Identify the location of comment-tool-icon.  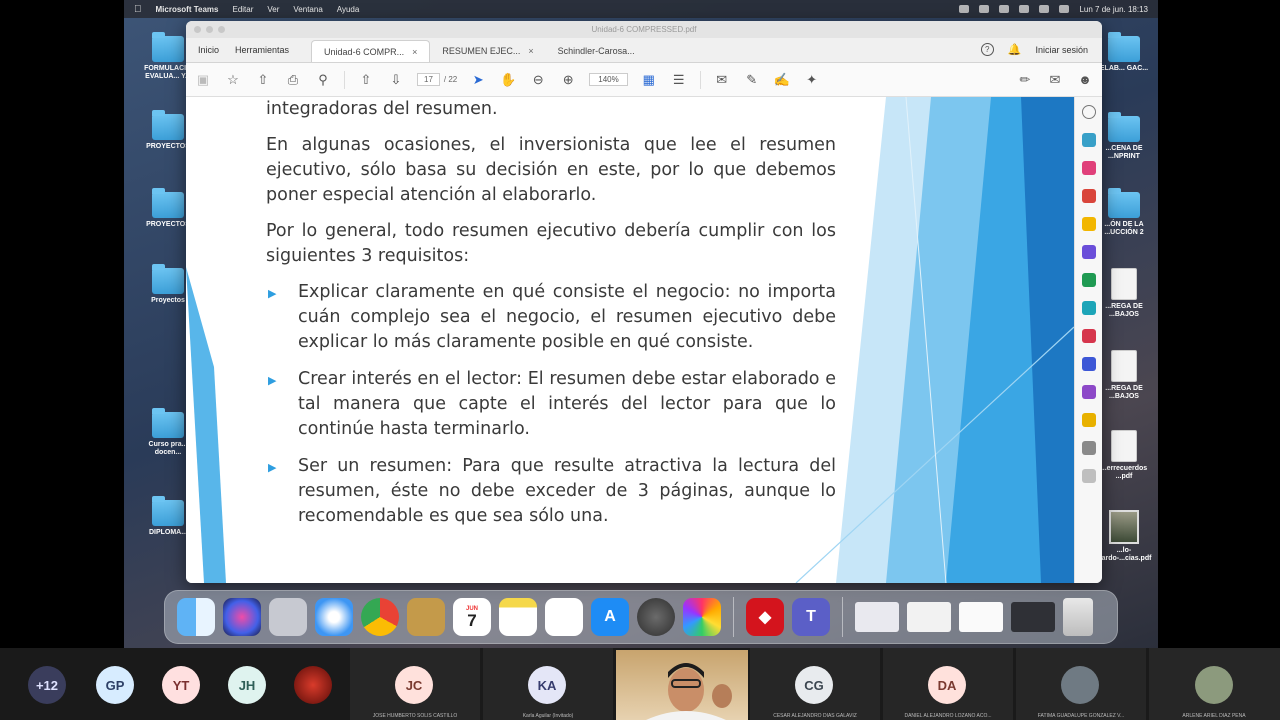
(1088, 224).